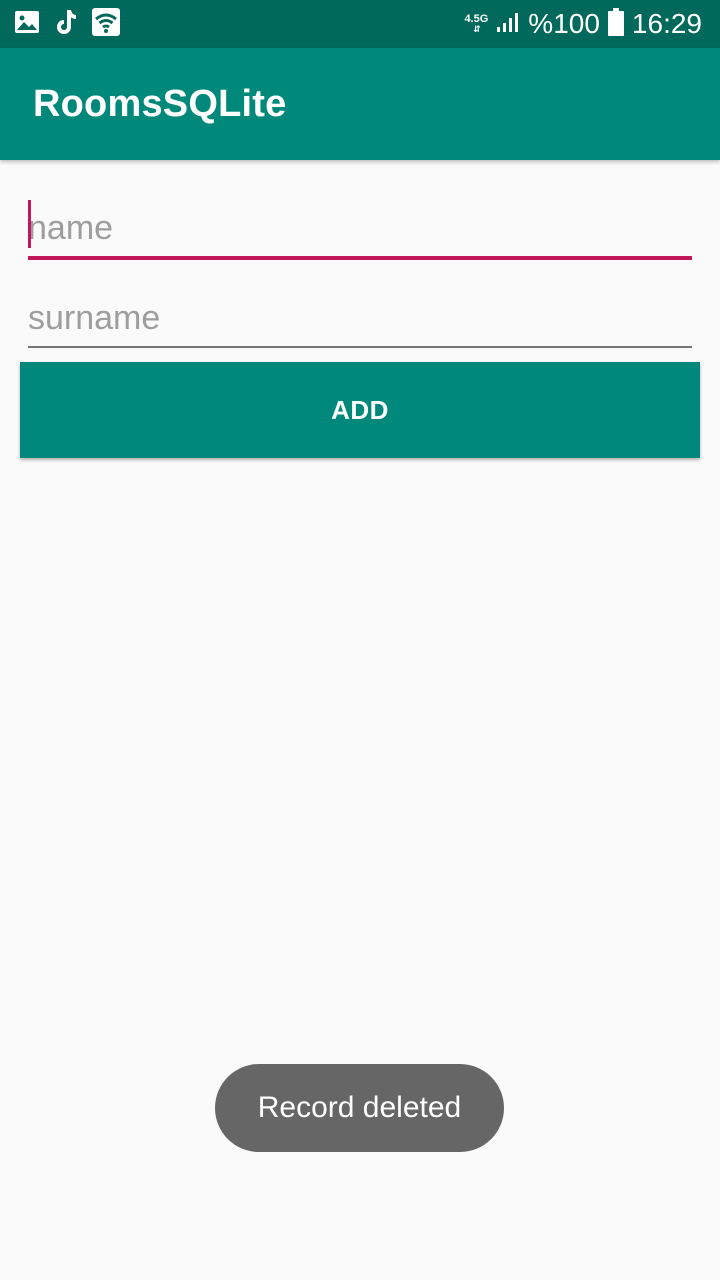 The image size is (720, 1280). I want to click on app-title: RoomsSQLite, so click(160, 104).